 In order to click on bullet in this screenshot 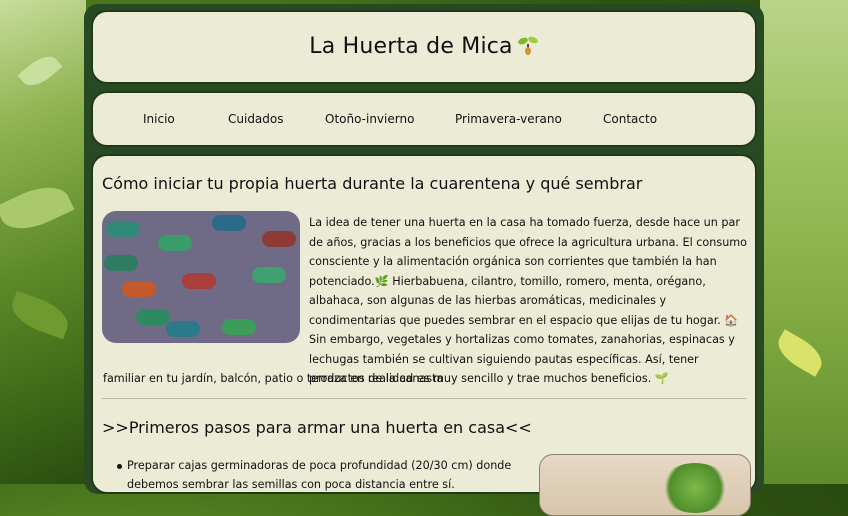, I will do `click(119, 466)`.